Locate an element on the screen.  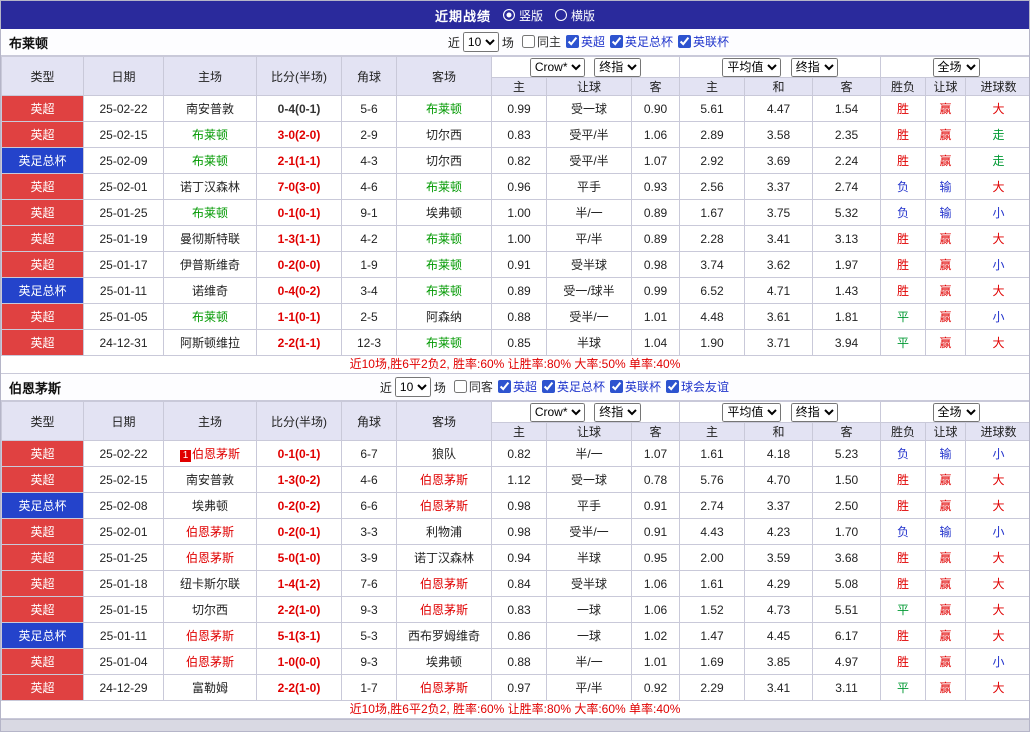
home-team: 诺维奇 is located at coordinates (210, 290).